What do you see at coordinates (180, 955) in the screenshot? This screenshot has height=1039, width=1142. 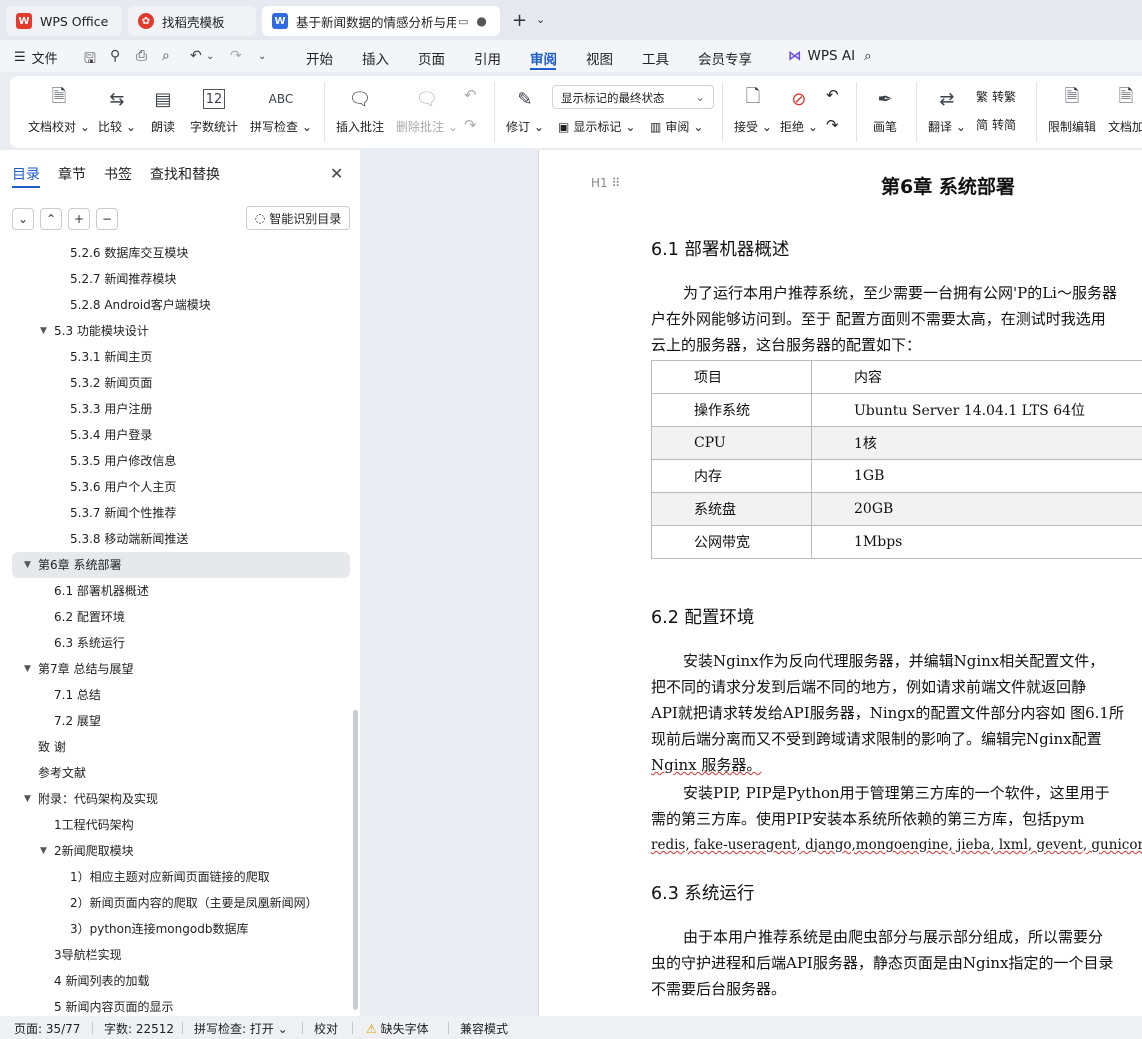 I see `toc-item: 3导航栏实现` at bounding box center [180, 955].